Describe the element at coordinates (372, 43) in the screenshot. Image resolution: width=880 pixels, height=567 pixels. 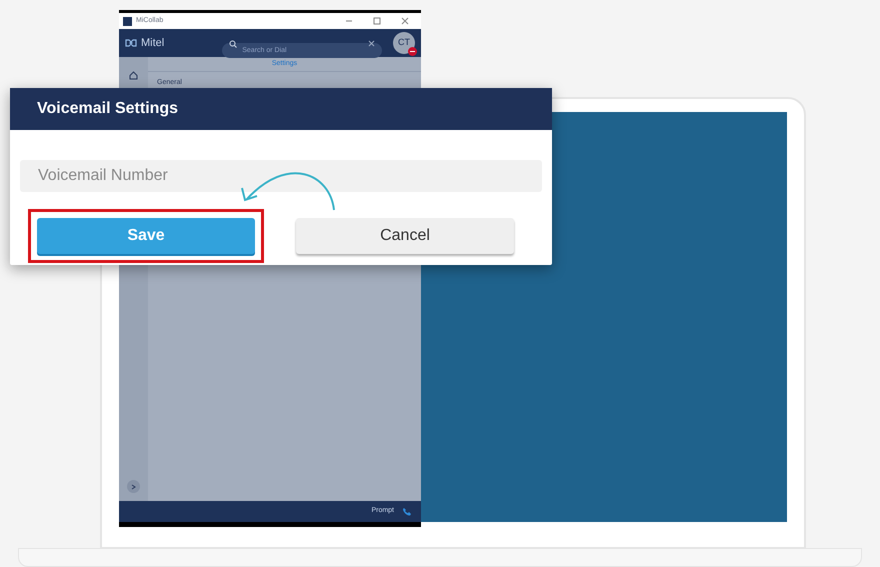
I see `clear-icon` at that location.